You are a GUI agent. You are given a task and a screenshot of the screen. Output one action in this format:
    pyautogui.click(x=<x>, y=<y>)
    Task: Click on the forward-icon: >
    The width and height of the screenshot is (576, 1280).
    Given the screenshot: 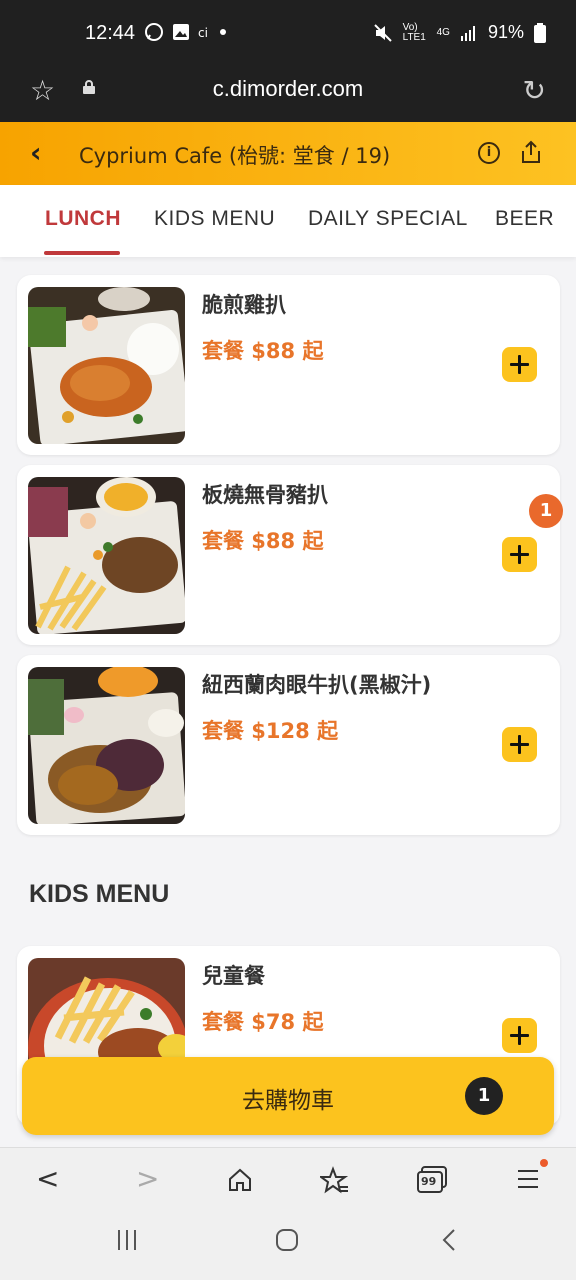 What is the action you would take?
    pyautogui.click(x=147, y=1178)
    